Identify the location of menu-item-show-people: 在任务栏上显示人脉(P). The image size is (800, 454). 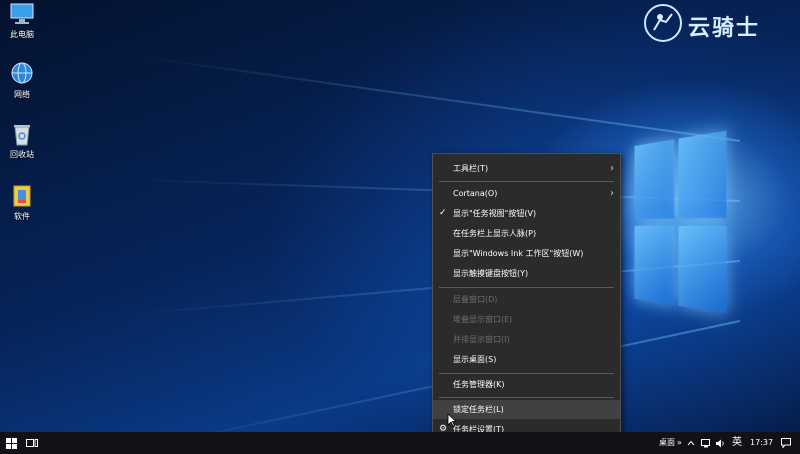
(526, 233).